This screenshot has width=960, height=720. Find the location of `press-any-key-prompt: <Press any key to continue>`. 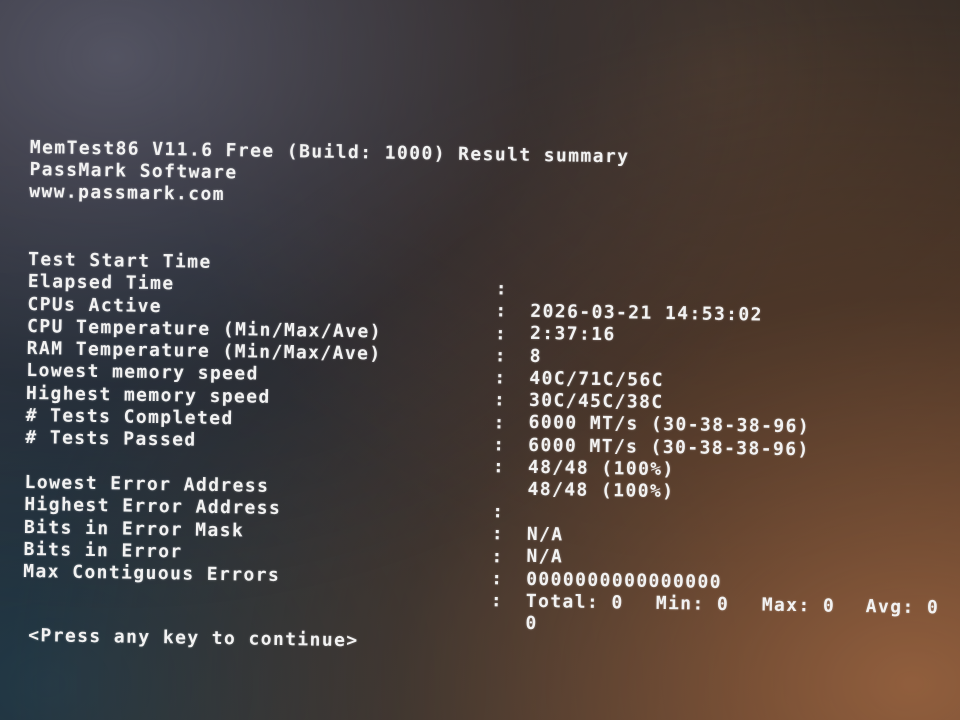

press-any-key-prompt: <Press any key to continue> is located at coordinates (193, 638).